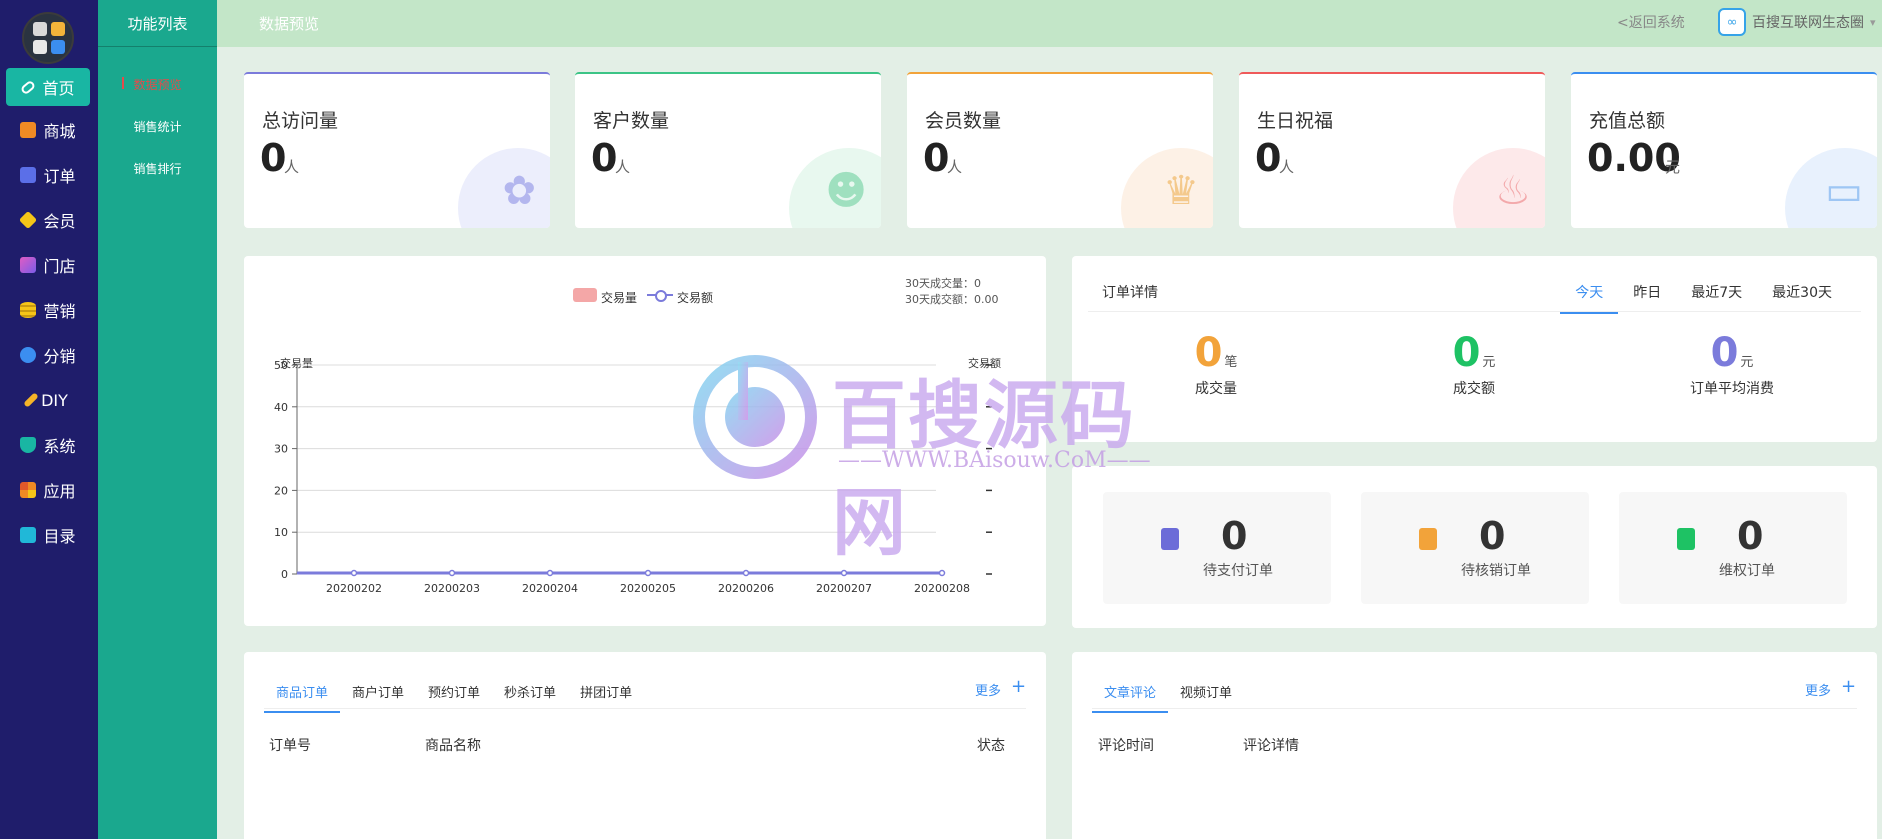 This screenshot has width=1882, height=839. What do you see at coordinates (1589, 293) in the screenshot?
I see `tab-today: 今天` at bounding box center [1589, 293].